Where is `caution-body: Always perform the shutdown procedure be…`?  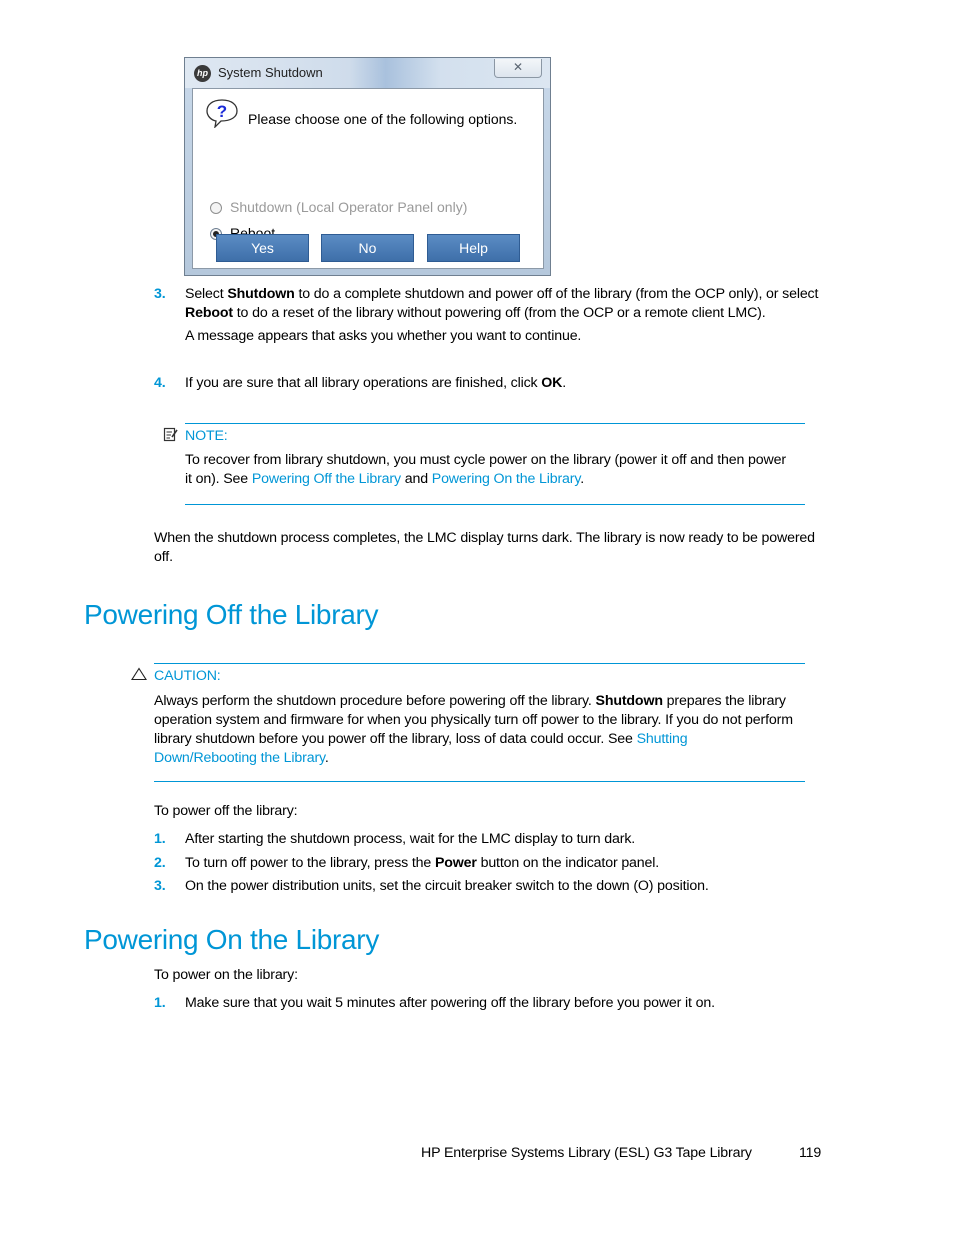 caution-body: Always perform the shutdown procedure be… is located at coordinates (375, 701).